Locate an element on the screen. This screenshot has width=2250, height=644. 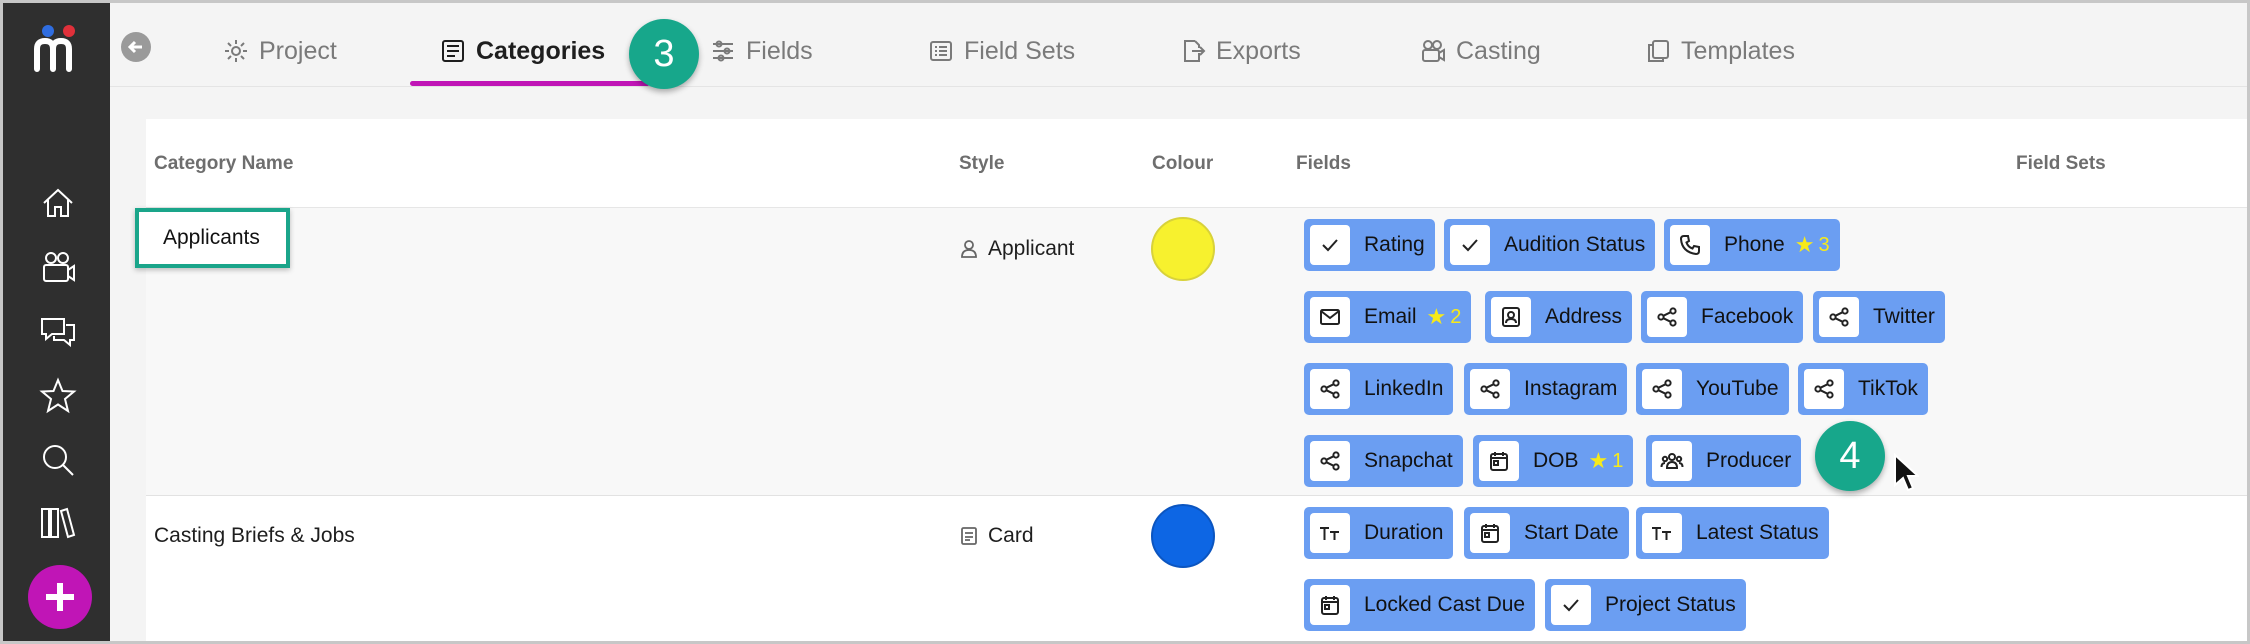
mail-icon is located at coordinates (1330, 317).